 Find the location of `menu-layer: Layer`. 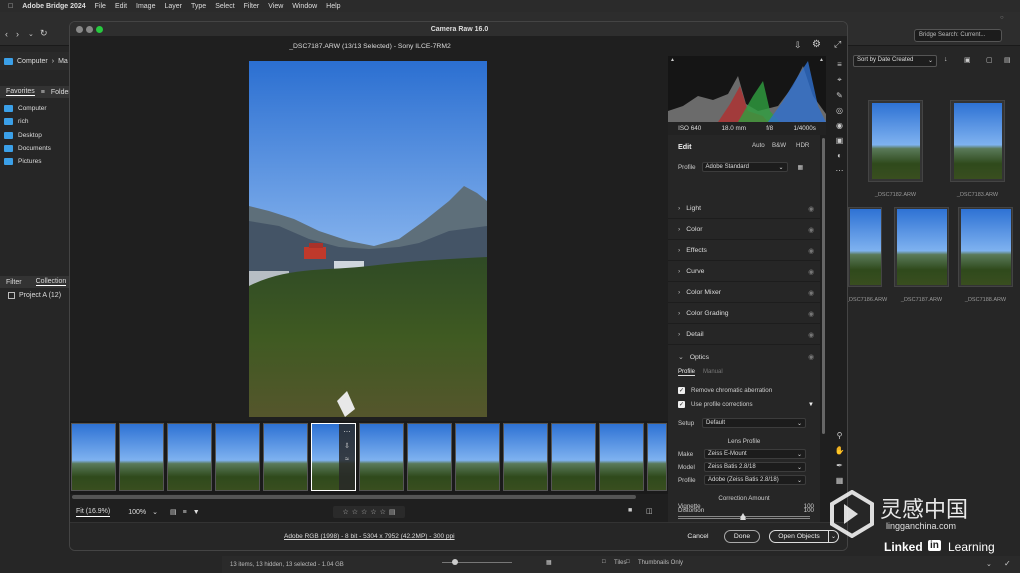

menu-layer: Layer is located at coordinates (173, 6).